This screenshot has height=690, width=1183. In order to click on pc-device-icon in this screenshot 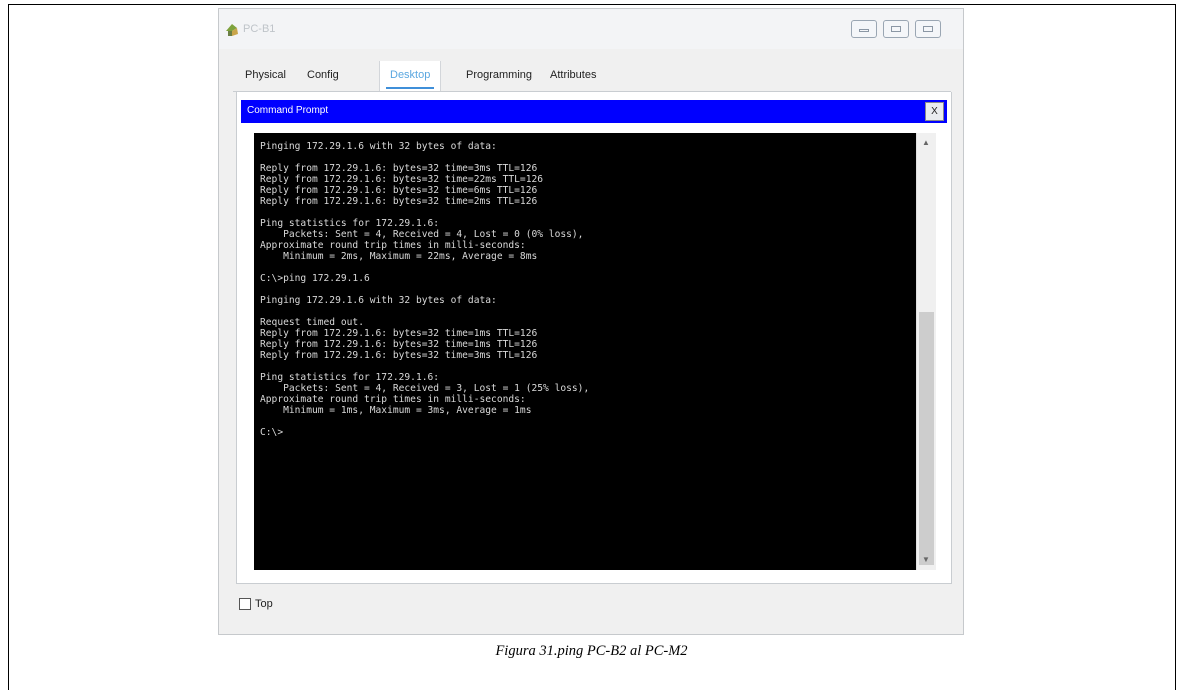, I will do `click(232, 30)`.